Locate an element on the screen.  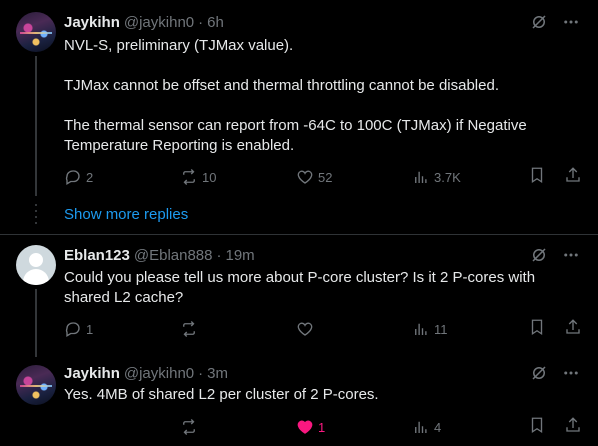
like-count: 1 is located at coordinates (322, 427).